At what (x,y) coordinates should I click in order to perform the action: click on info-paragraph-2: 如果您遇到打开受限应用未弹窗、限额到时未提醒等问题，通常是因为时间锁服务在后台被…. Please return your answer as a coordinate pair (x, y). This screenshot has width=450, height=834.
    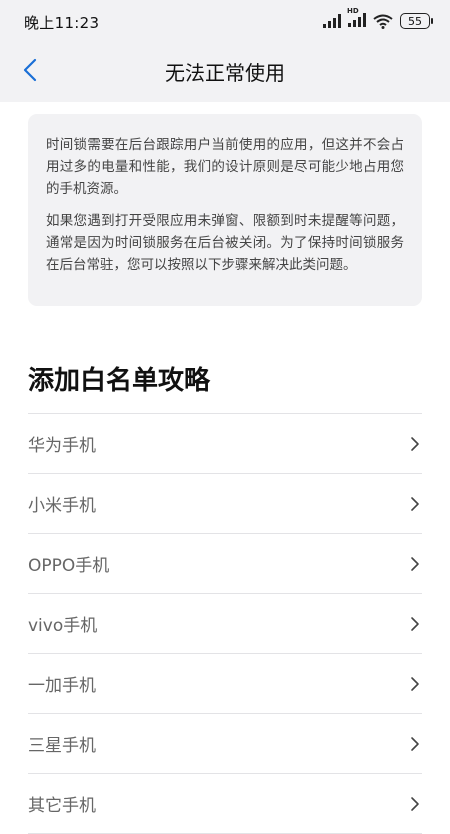
    Looking at the image, I should click on (225, 243).